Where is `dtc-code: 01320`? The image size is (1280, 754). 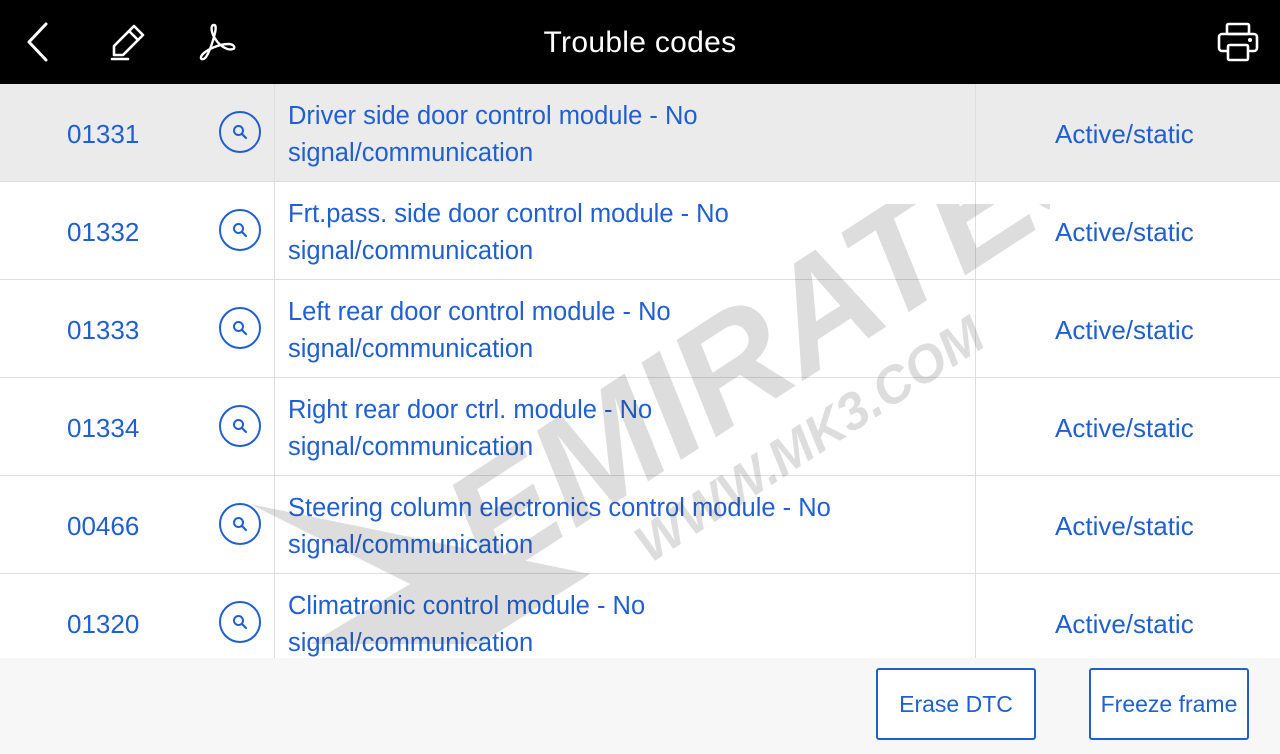
dtc-code: 01320 is located at coordinates (103, 624).